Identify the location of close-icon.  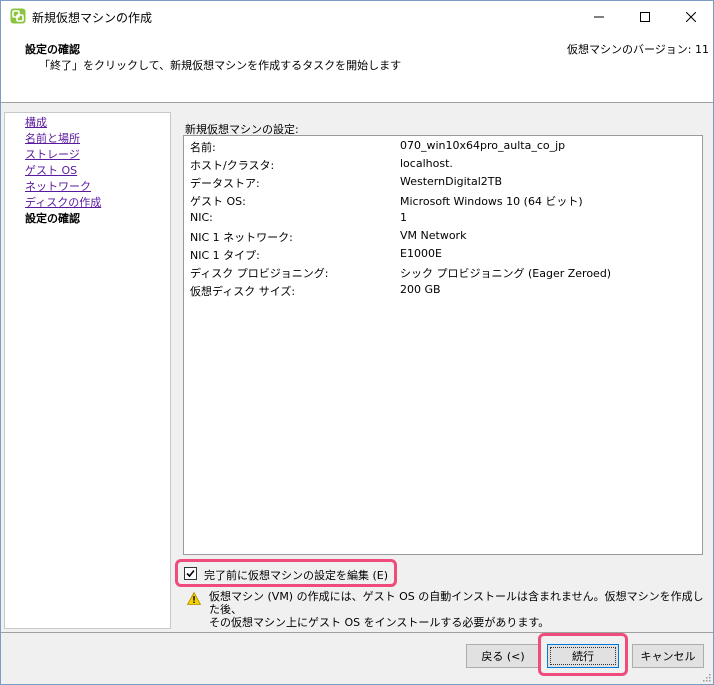
(691, 16).